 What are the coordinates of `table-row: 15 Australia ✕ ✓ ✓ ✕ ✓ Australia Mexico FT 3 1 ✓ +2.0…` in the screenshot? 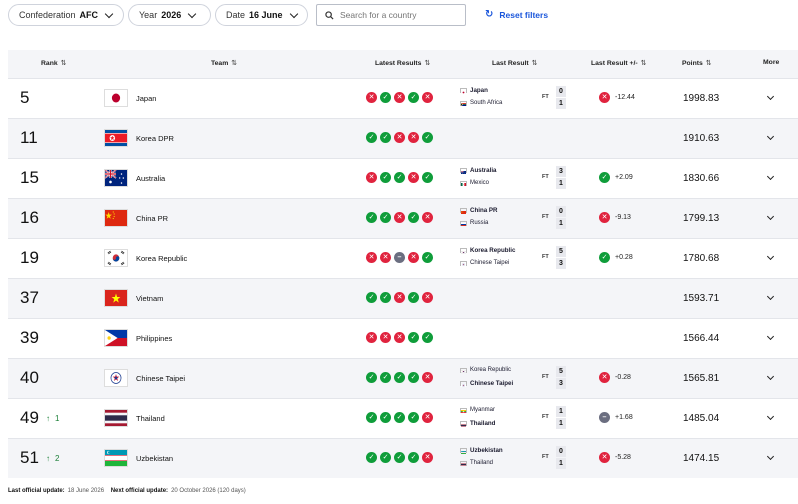 It's located at (403, 178).